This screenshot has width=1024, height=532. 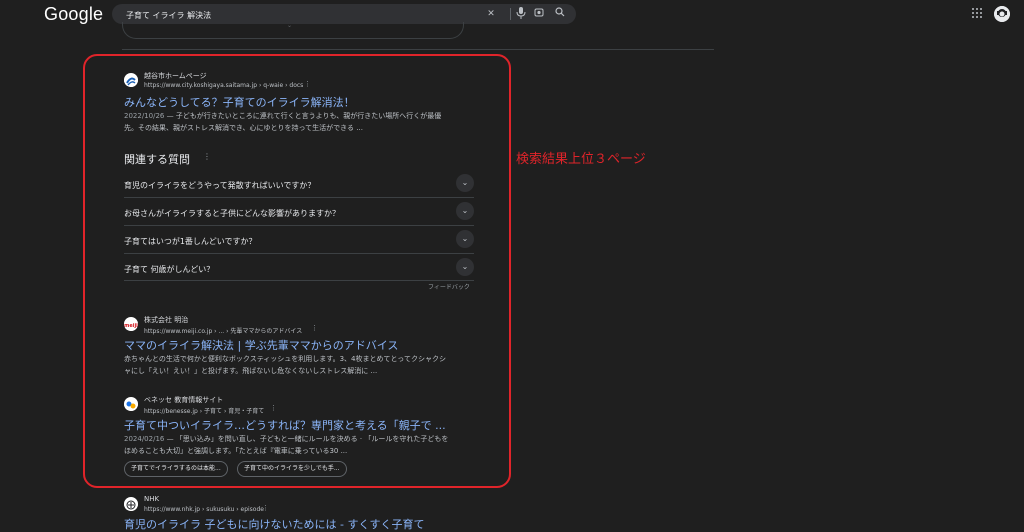 What do you see at coordinates (299, 242) in the screenshot?
I see `question-item: 子育てはいつが1番しんどいですか？ ⌄` at bounding box center [299, 242].